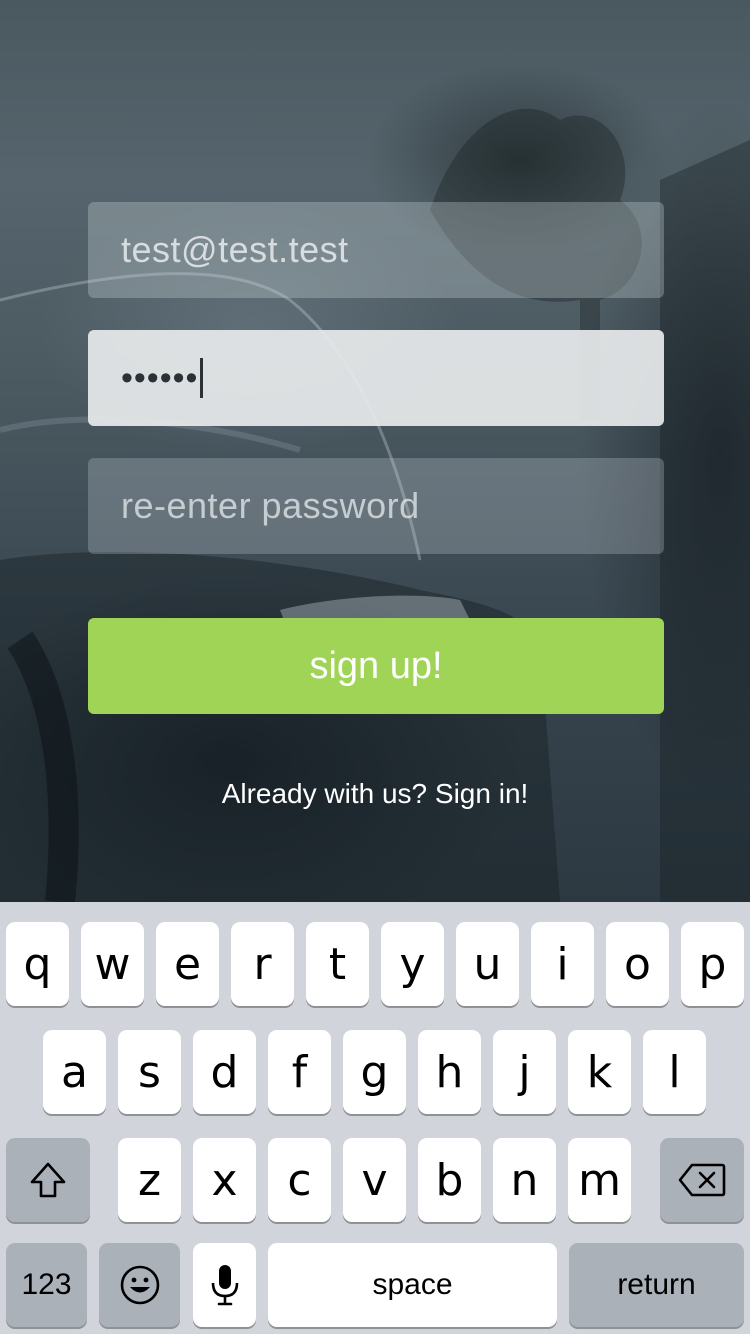  I want to click on key-h: h, so click(449, 1072).